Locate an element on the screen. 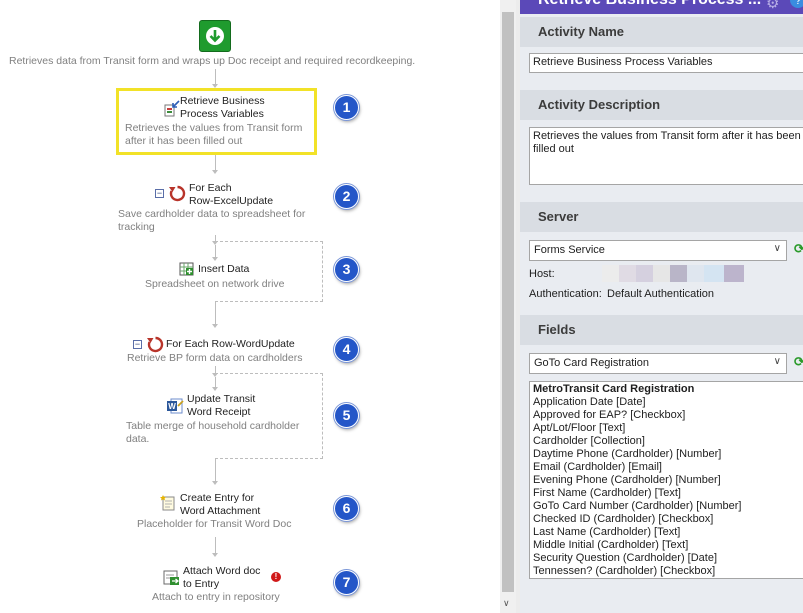 This screenshot has height=613, width=803. activity-name-heading: Activity Name is located at coordinates (661, 32).